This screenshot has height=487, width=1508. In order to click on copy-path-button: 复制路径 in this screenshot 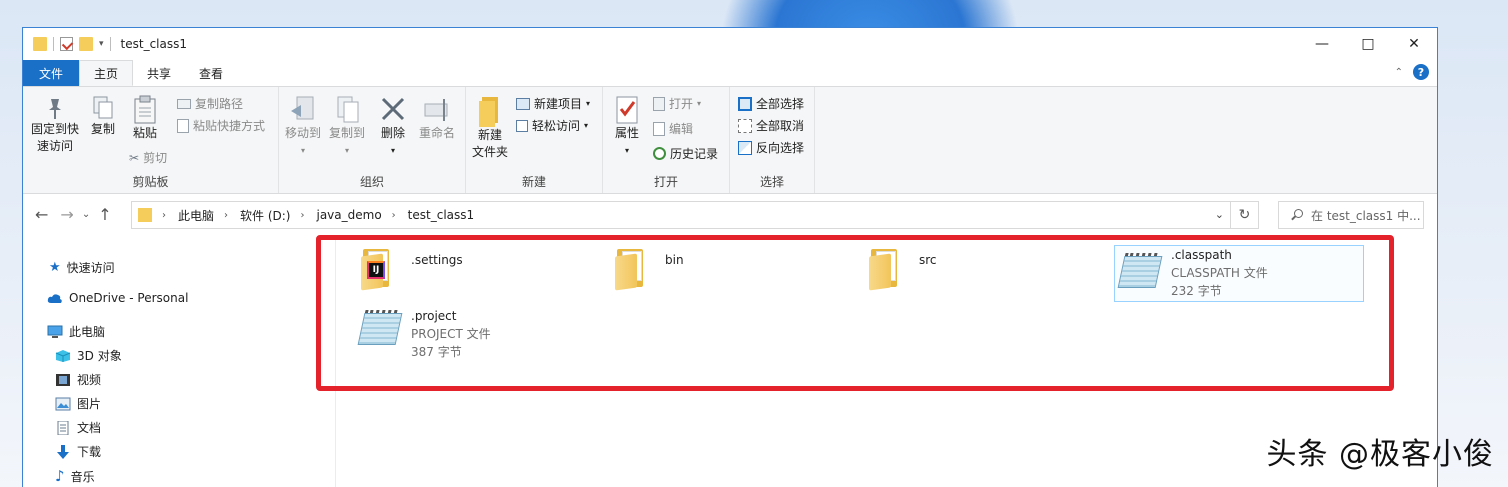, I will do `click(210, 103)`.